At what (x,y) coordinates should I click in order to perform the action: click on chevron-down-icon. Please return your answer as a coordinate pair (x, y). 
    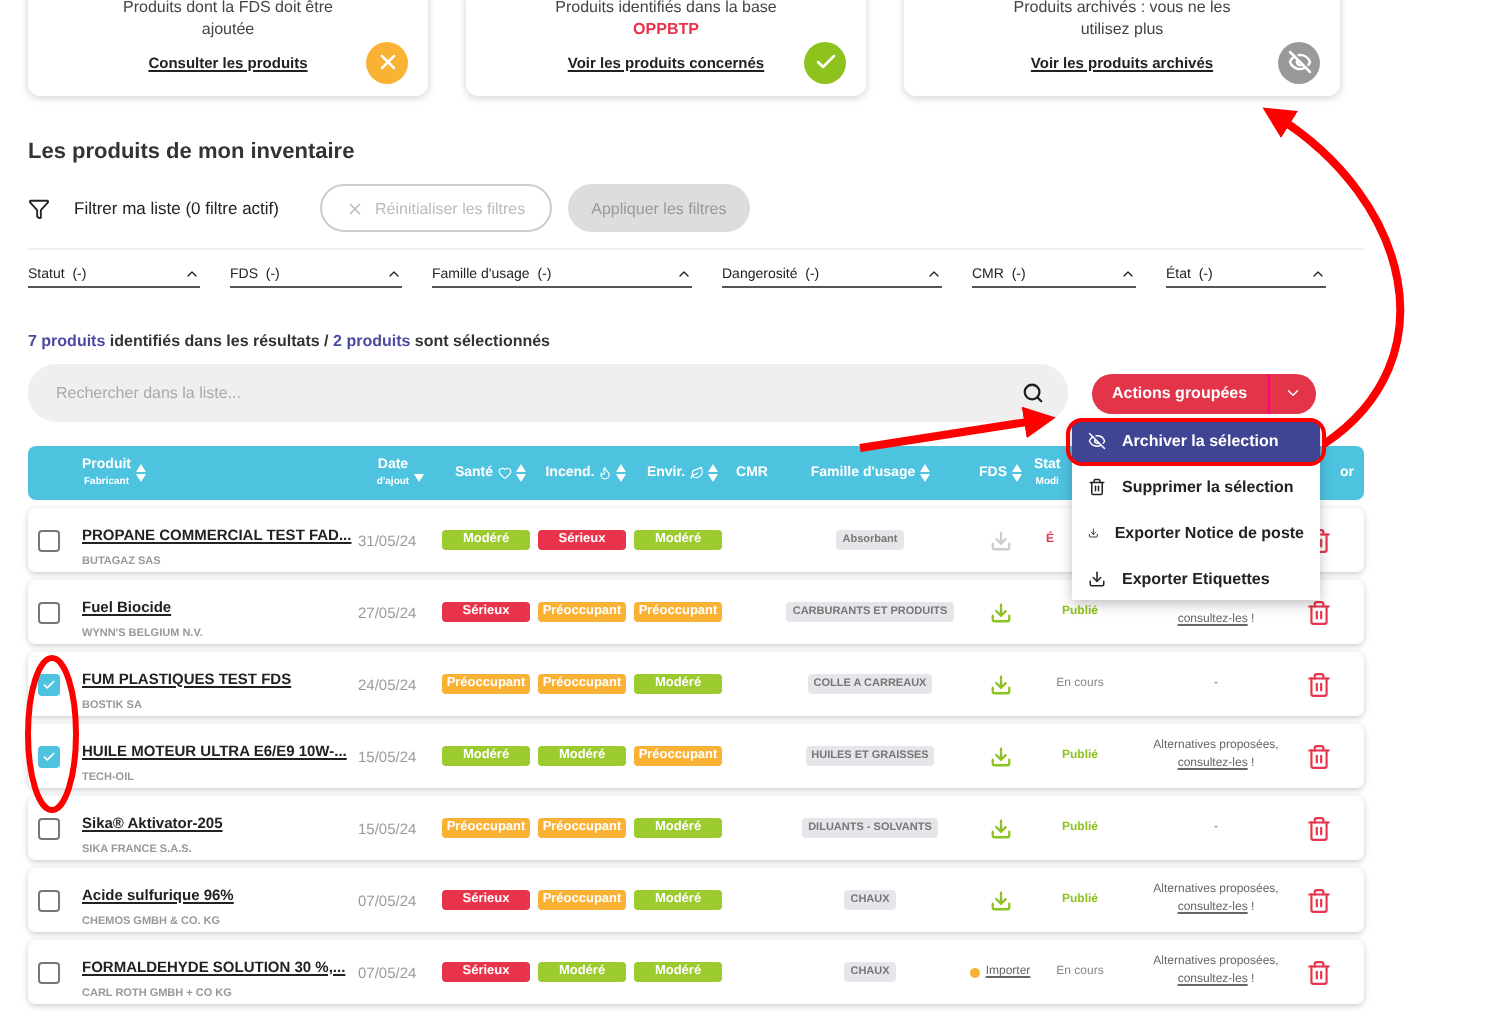
    Looking at the image, I should click on (1292, 393).